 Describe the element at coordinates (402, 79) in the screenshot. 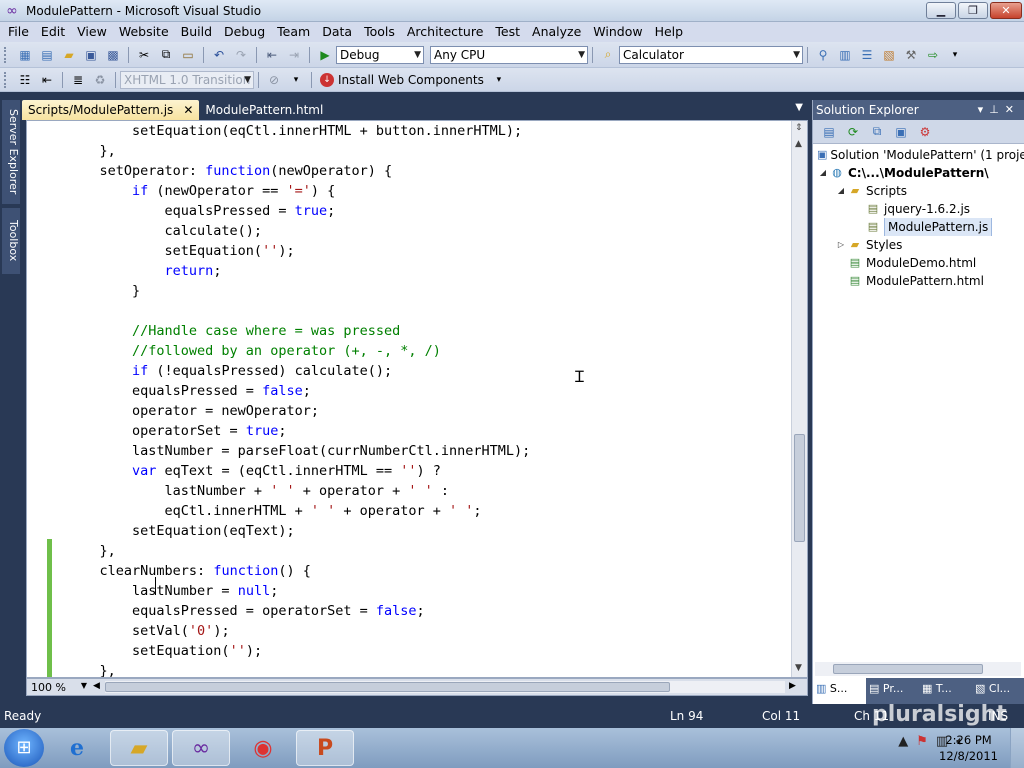

I see `install-web-components-button: ↓ Install Web Components` at that location.